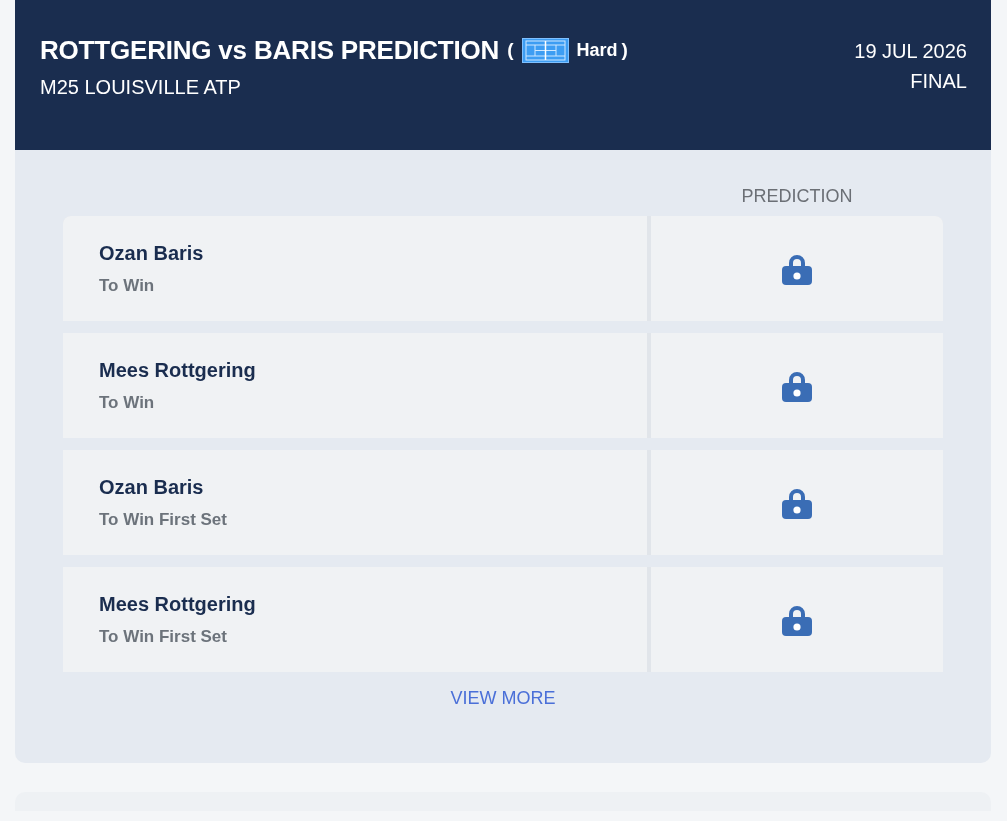 This screenshot has width=1007, height=821. Describe the element at coordinates (938, 81) in the screenshot. I see `match-status: FINAL` at that location.